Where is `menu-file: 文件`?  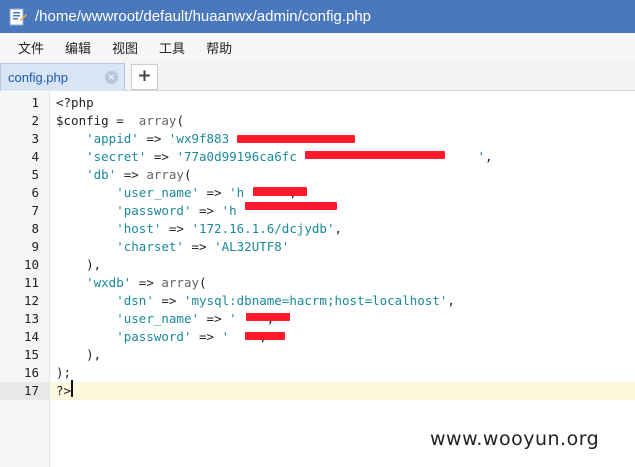
menu-file: 文件 is located at coordinates (31, 47).